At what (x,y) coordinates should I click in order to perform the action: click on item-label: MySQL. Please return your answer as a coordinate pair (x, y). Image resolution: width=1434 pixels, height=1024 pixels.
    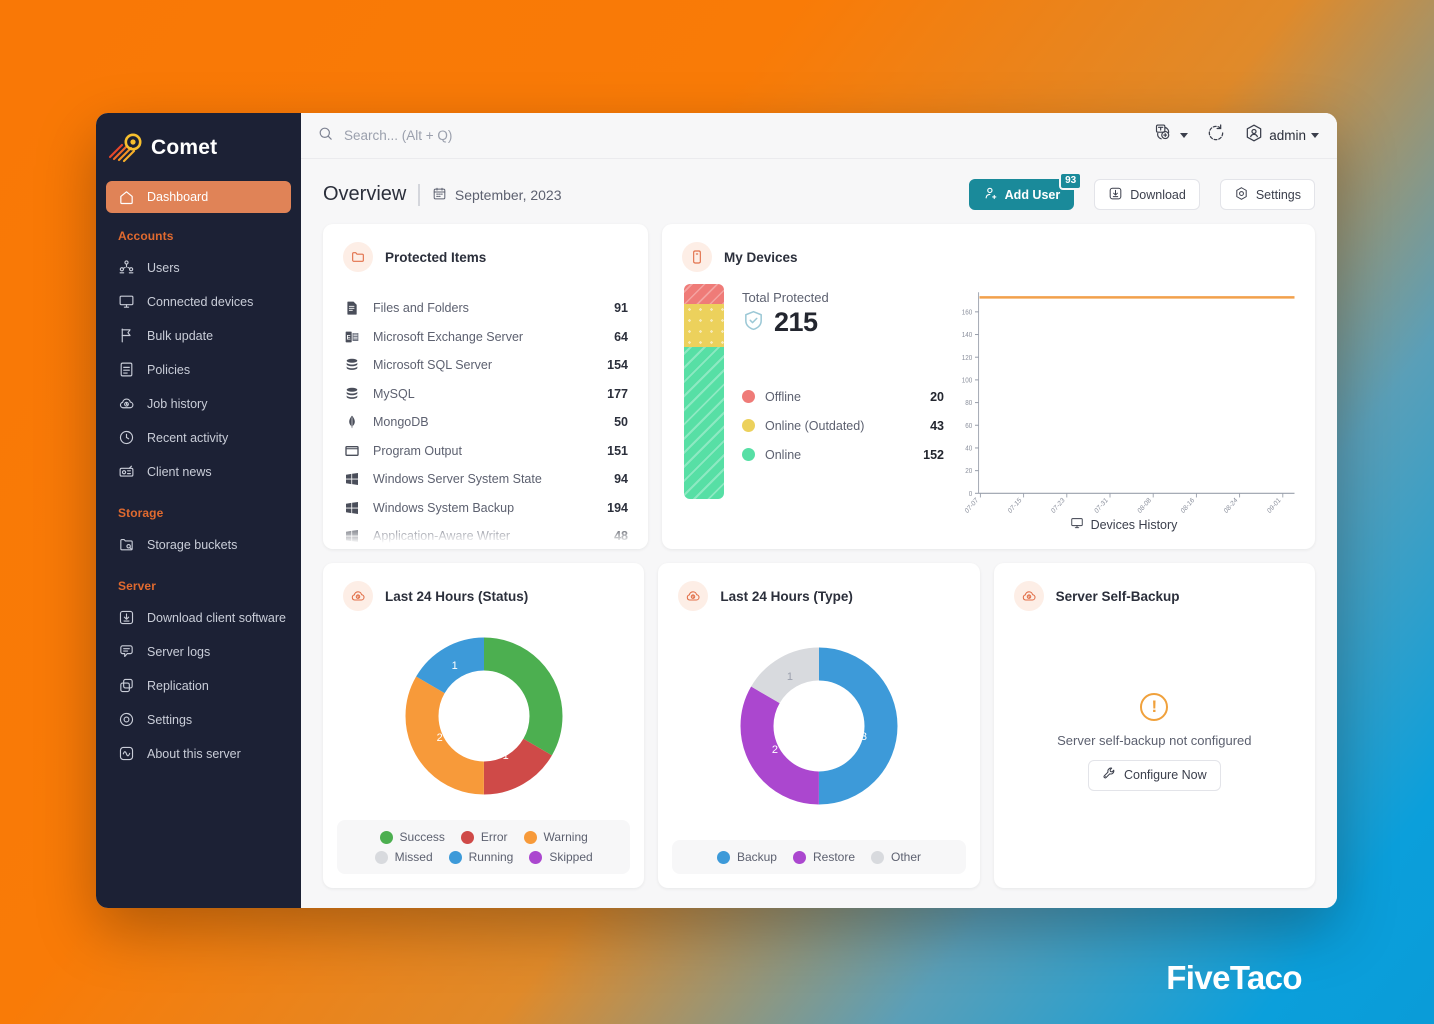
    Looking at the image, I should click on (394, 393).